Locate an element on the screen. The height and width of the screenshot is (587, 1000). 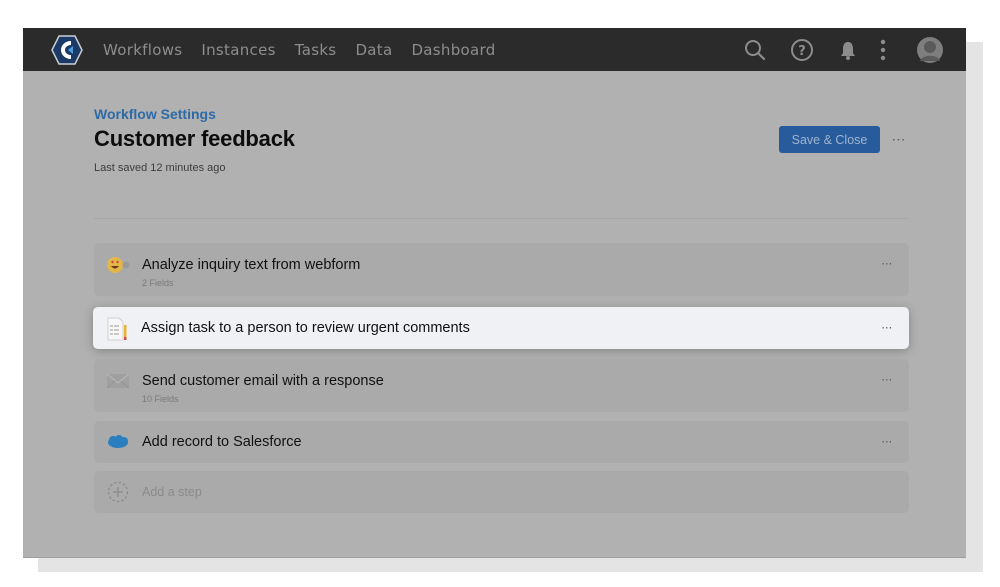
page-title: Customer feedback is located at coordinates (194, 138).